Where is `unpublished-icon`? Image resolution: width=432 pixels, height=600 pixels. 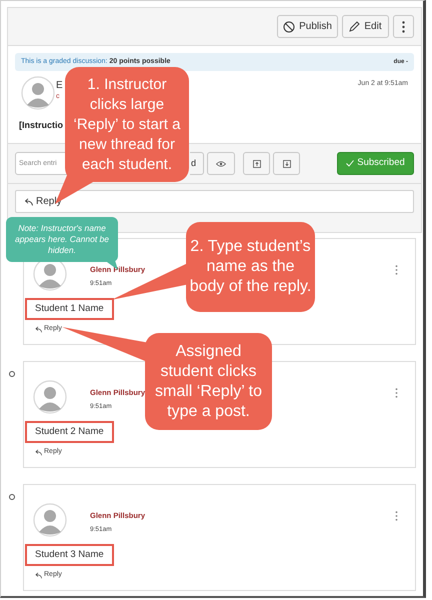
unpublished-icon is located at coordinates (289, 26).